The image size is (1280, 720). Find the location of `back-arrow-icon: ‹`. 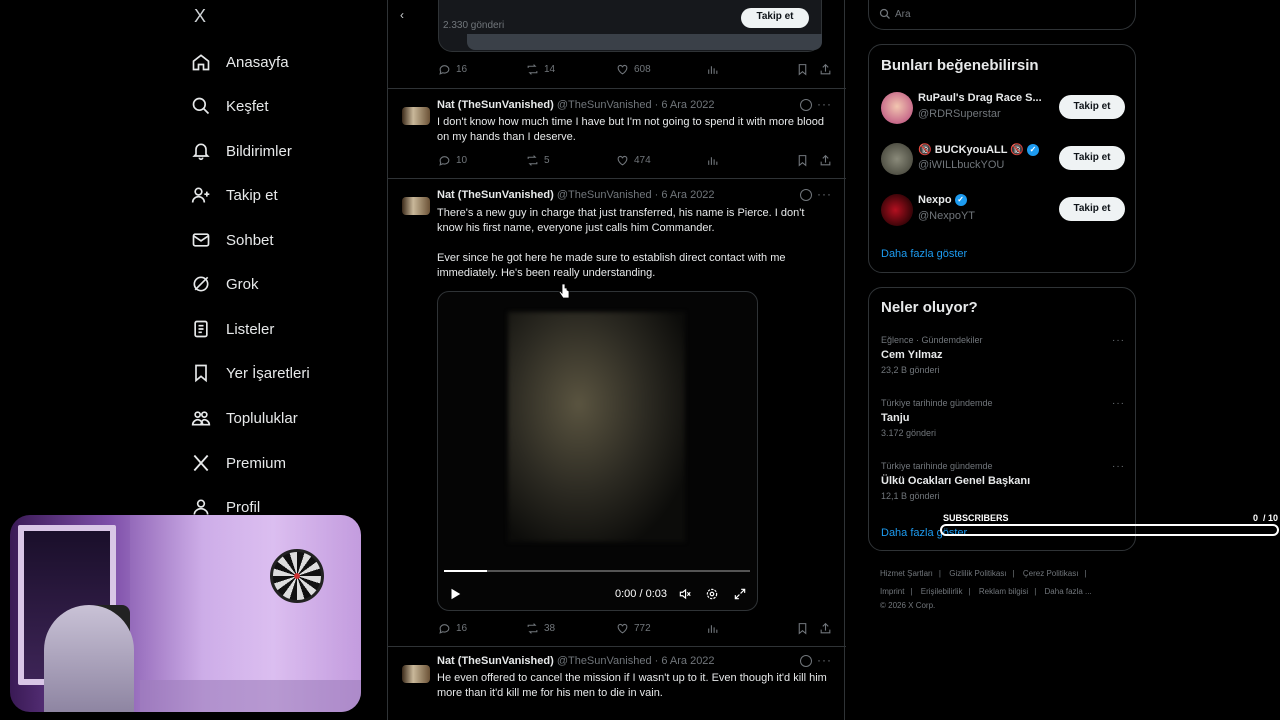

back-arrow-icon: ‹ is located at coordinates (402, 15).